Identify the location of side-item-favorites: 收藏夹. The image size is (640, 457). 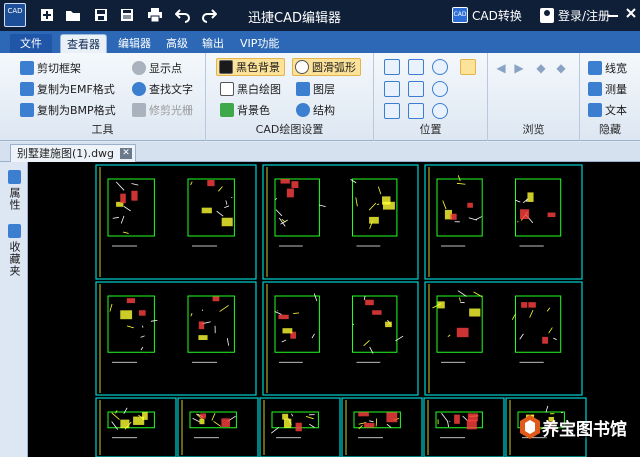
(14, 250).